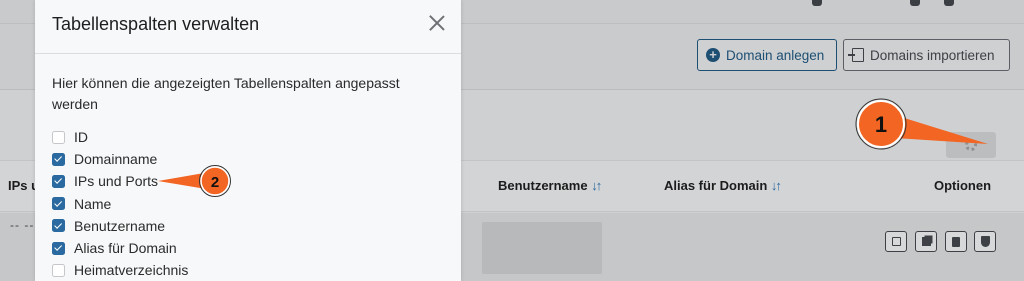 This screenshot has height=281, width=1024. Describe the element at coordinates (93, 203) in the screenshot. I see `column-option-label: Name` at that location.